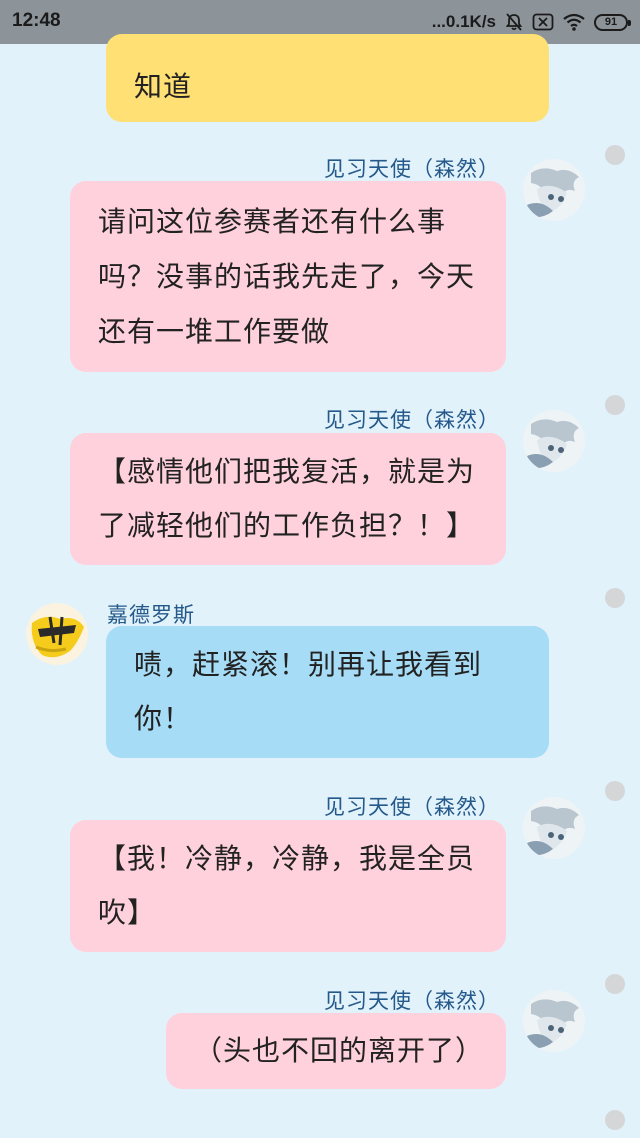 This screenshot has height=1138, width=640. I want to click on wifi-icon, so click(574, 22).